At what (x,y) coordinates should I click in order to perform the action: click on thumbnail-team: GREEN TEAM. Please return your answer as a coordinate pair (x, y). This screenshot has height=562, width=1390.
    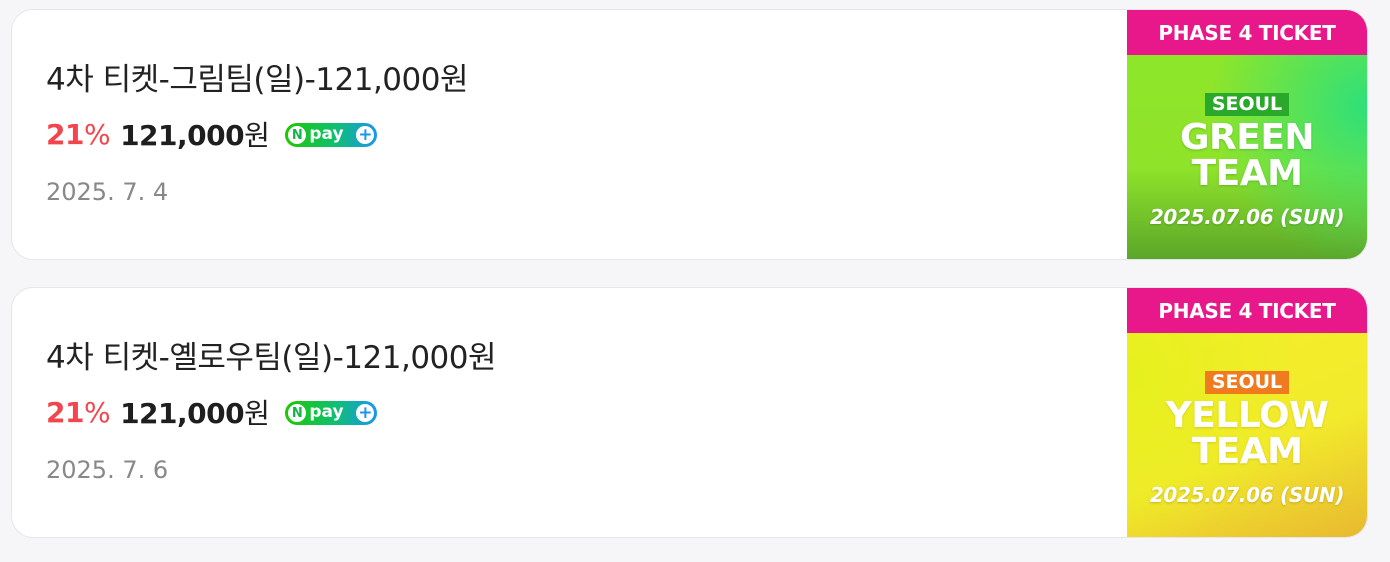
    Looking at the image, I should click on (1247, 155).